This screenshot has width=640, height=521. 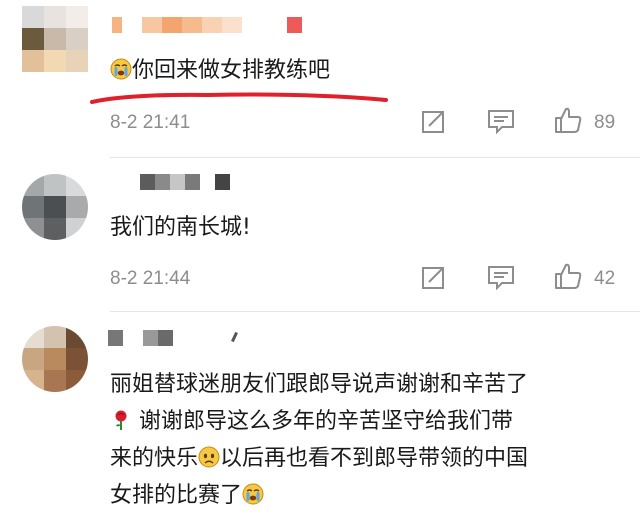 What do you see at coordinates (154, 458) in the screenshot?
I see `comment-text-content: 来的快乐` at bounding box center [154, 458].